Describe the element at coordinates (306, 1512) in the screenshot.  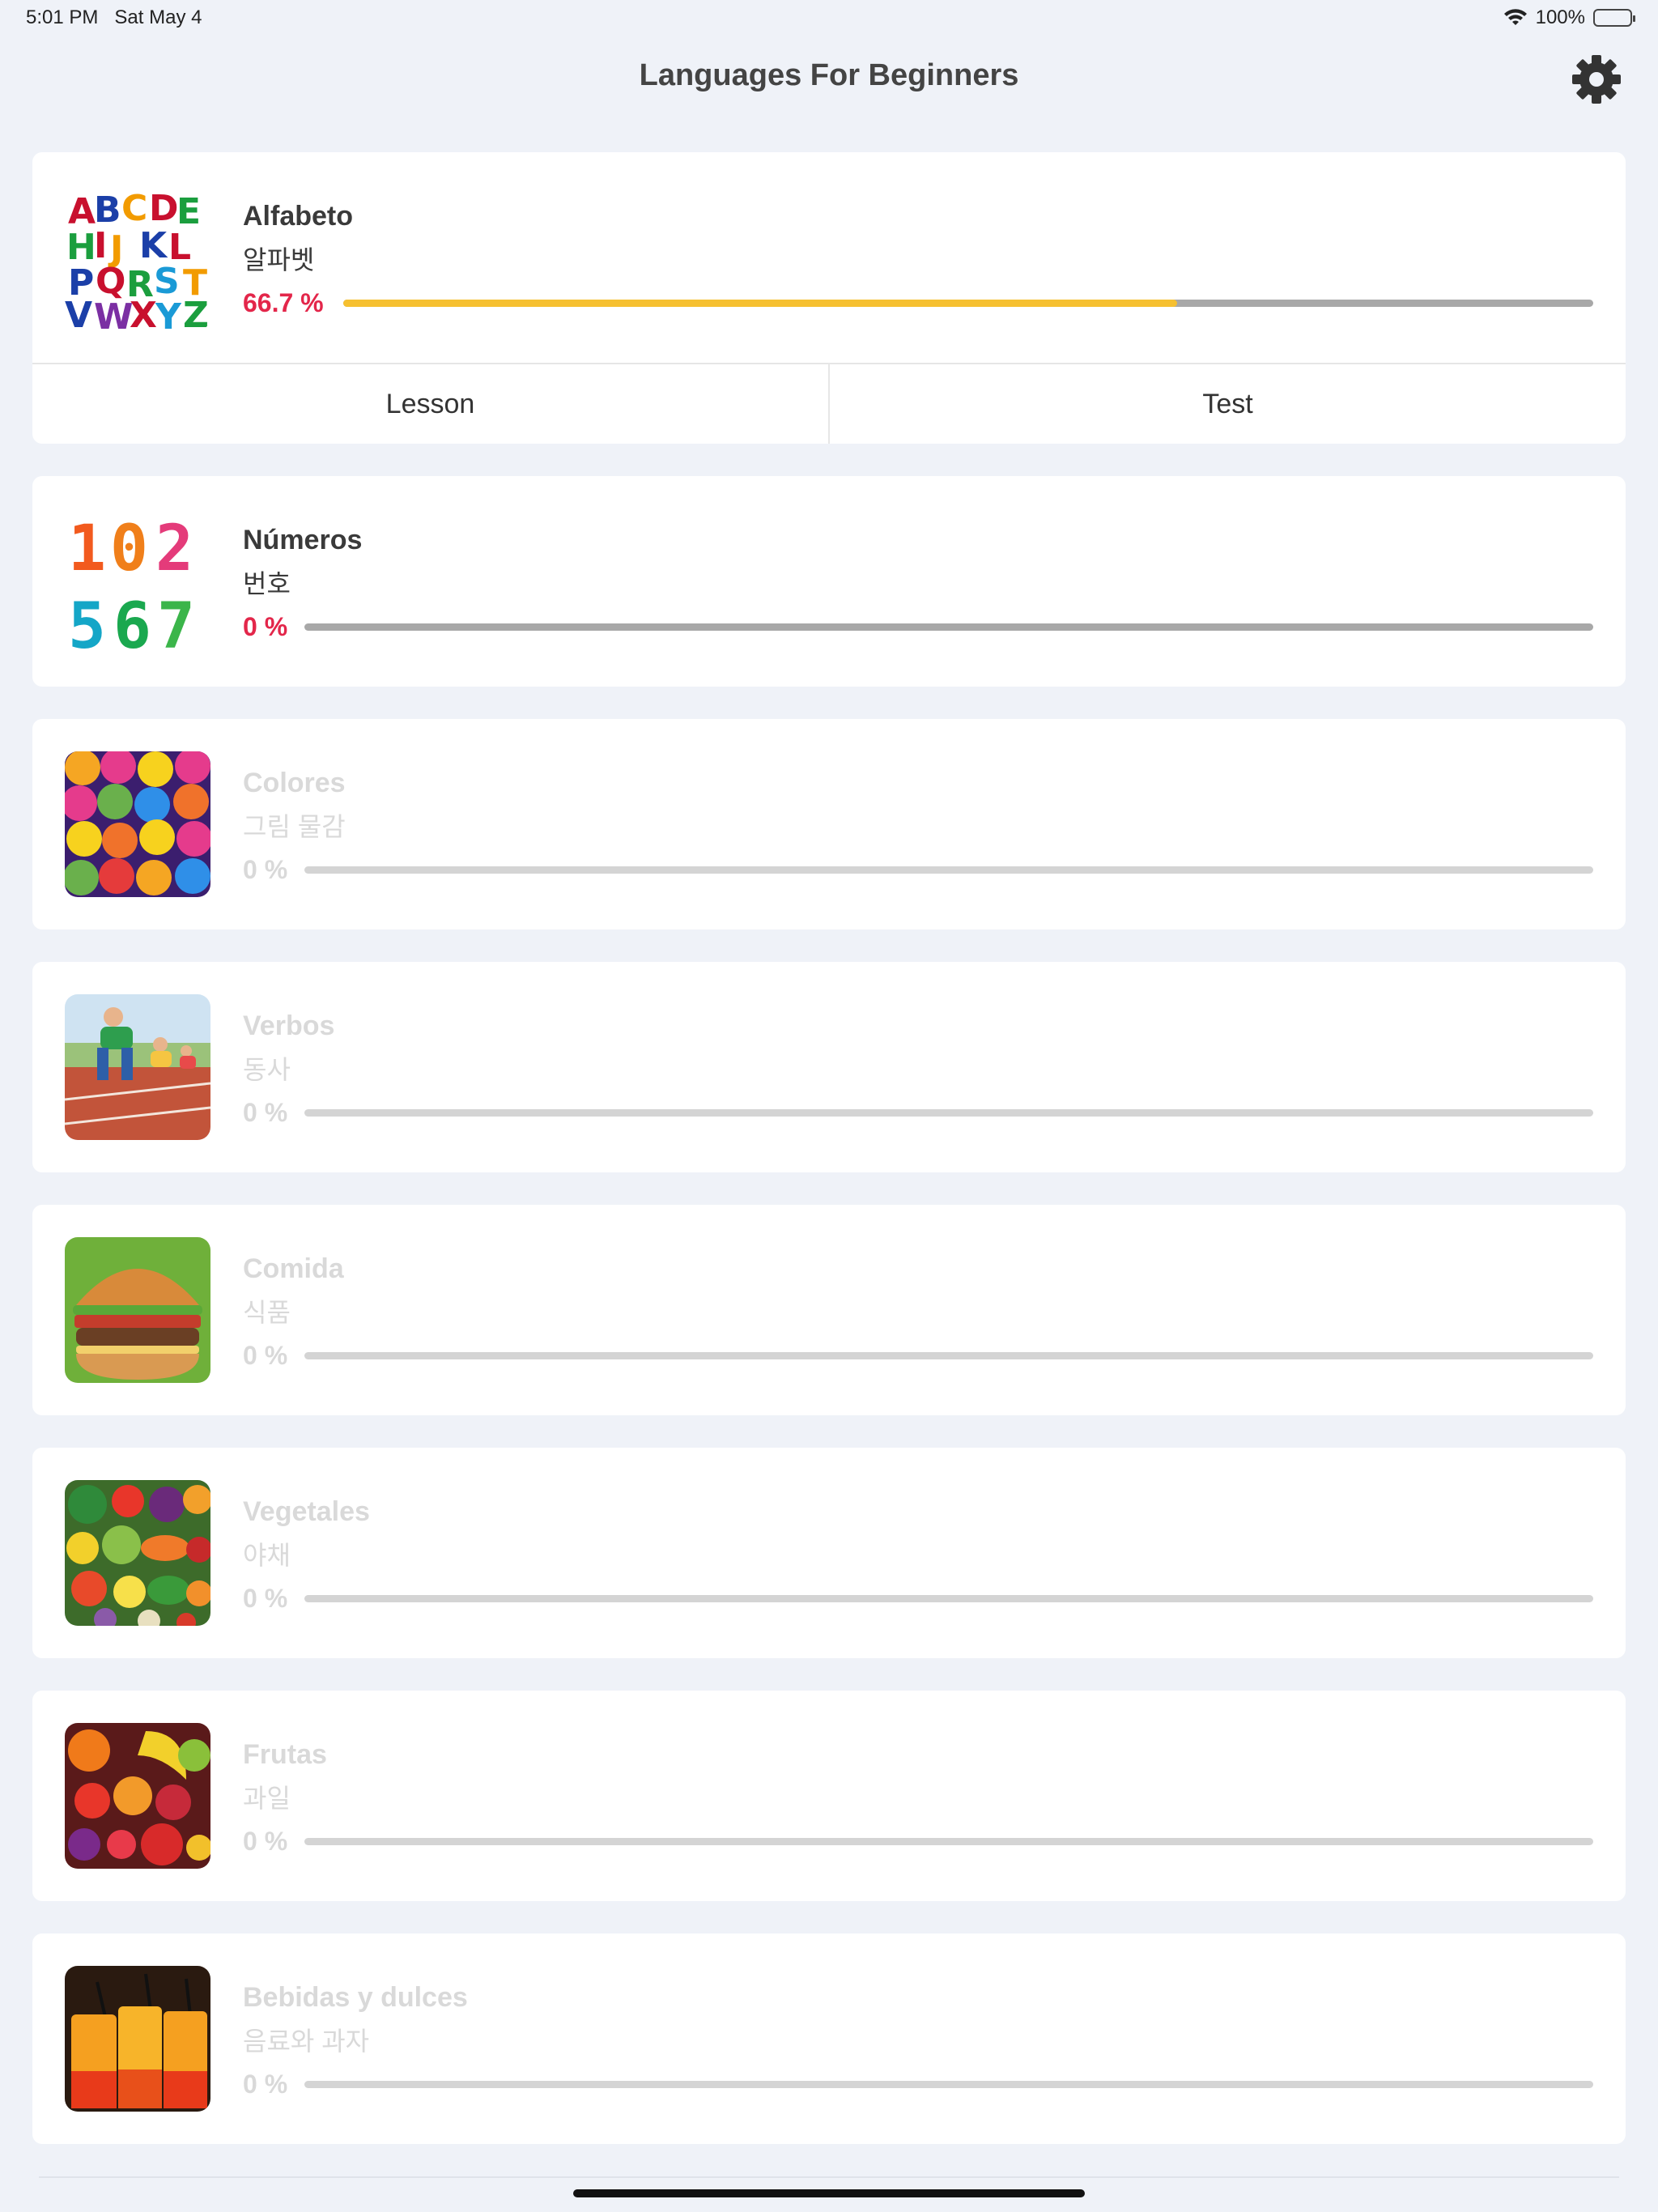
I see `category-title: Vegetales` at that location.